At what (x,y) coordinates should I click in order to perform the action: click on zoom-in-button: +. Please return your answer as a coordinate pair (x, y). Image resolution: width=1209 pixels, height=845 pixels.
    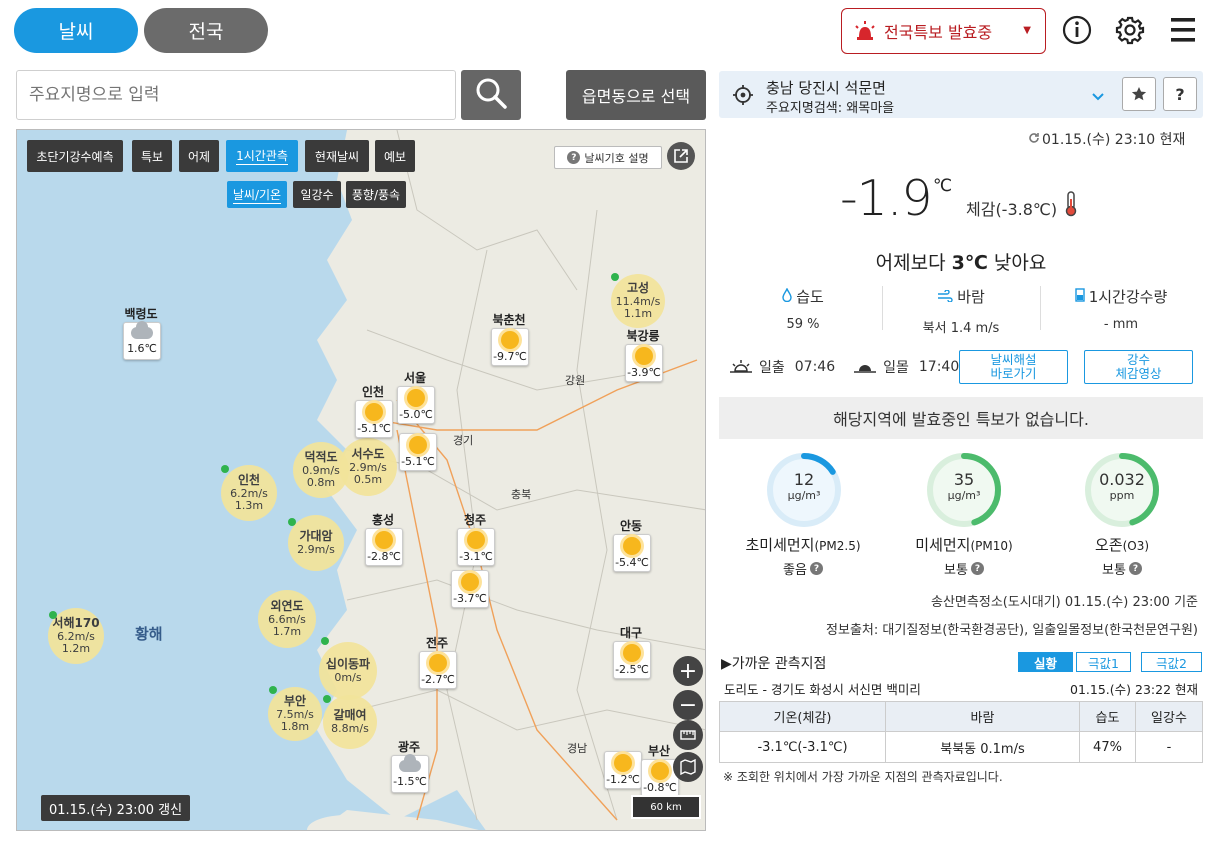
    Looking at the image, I should click on (688, 671).